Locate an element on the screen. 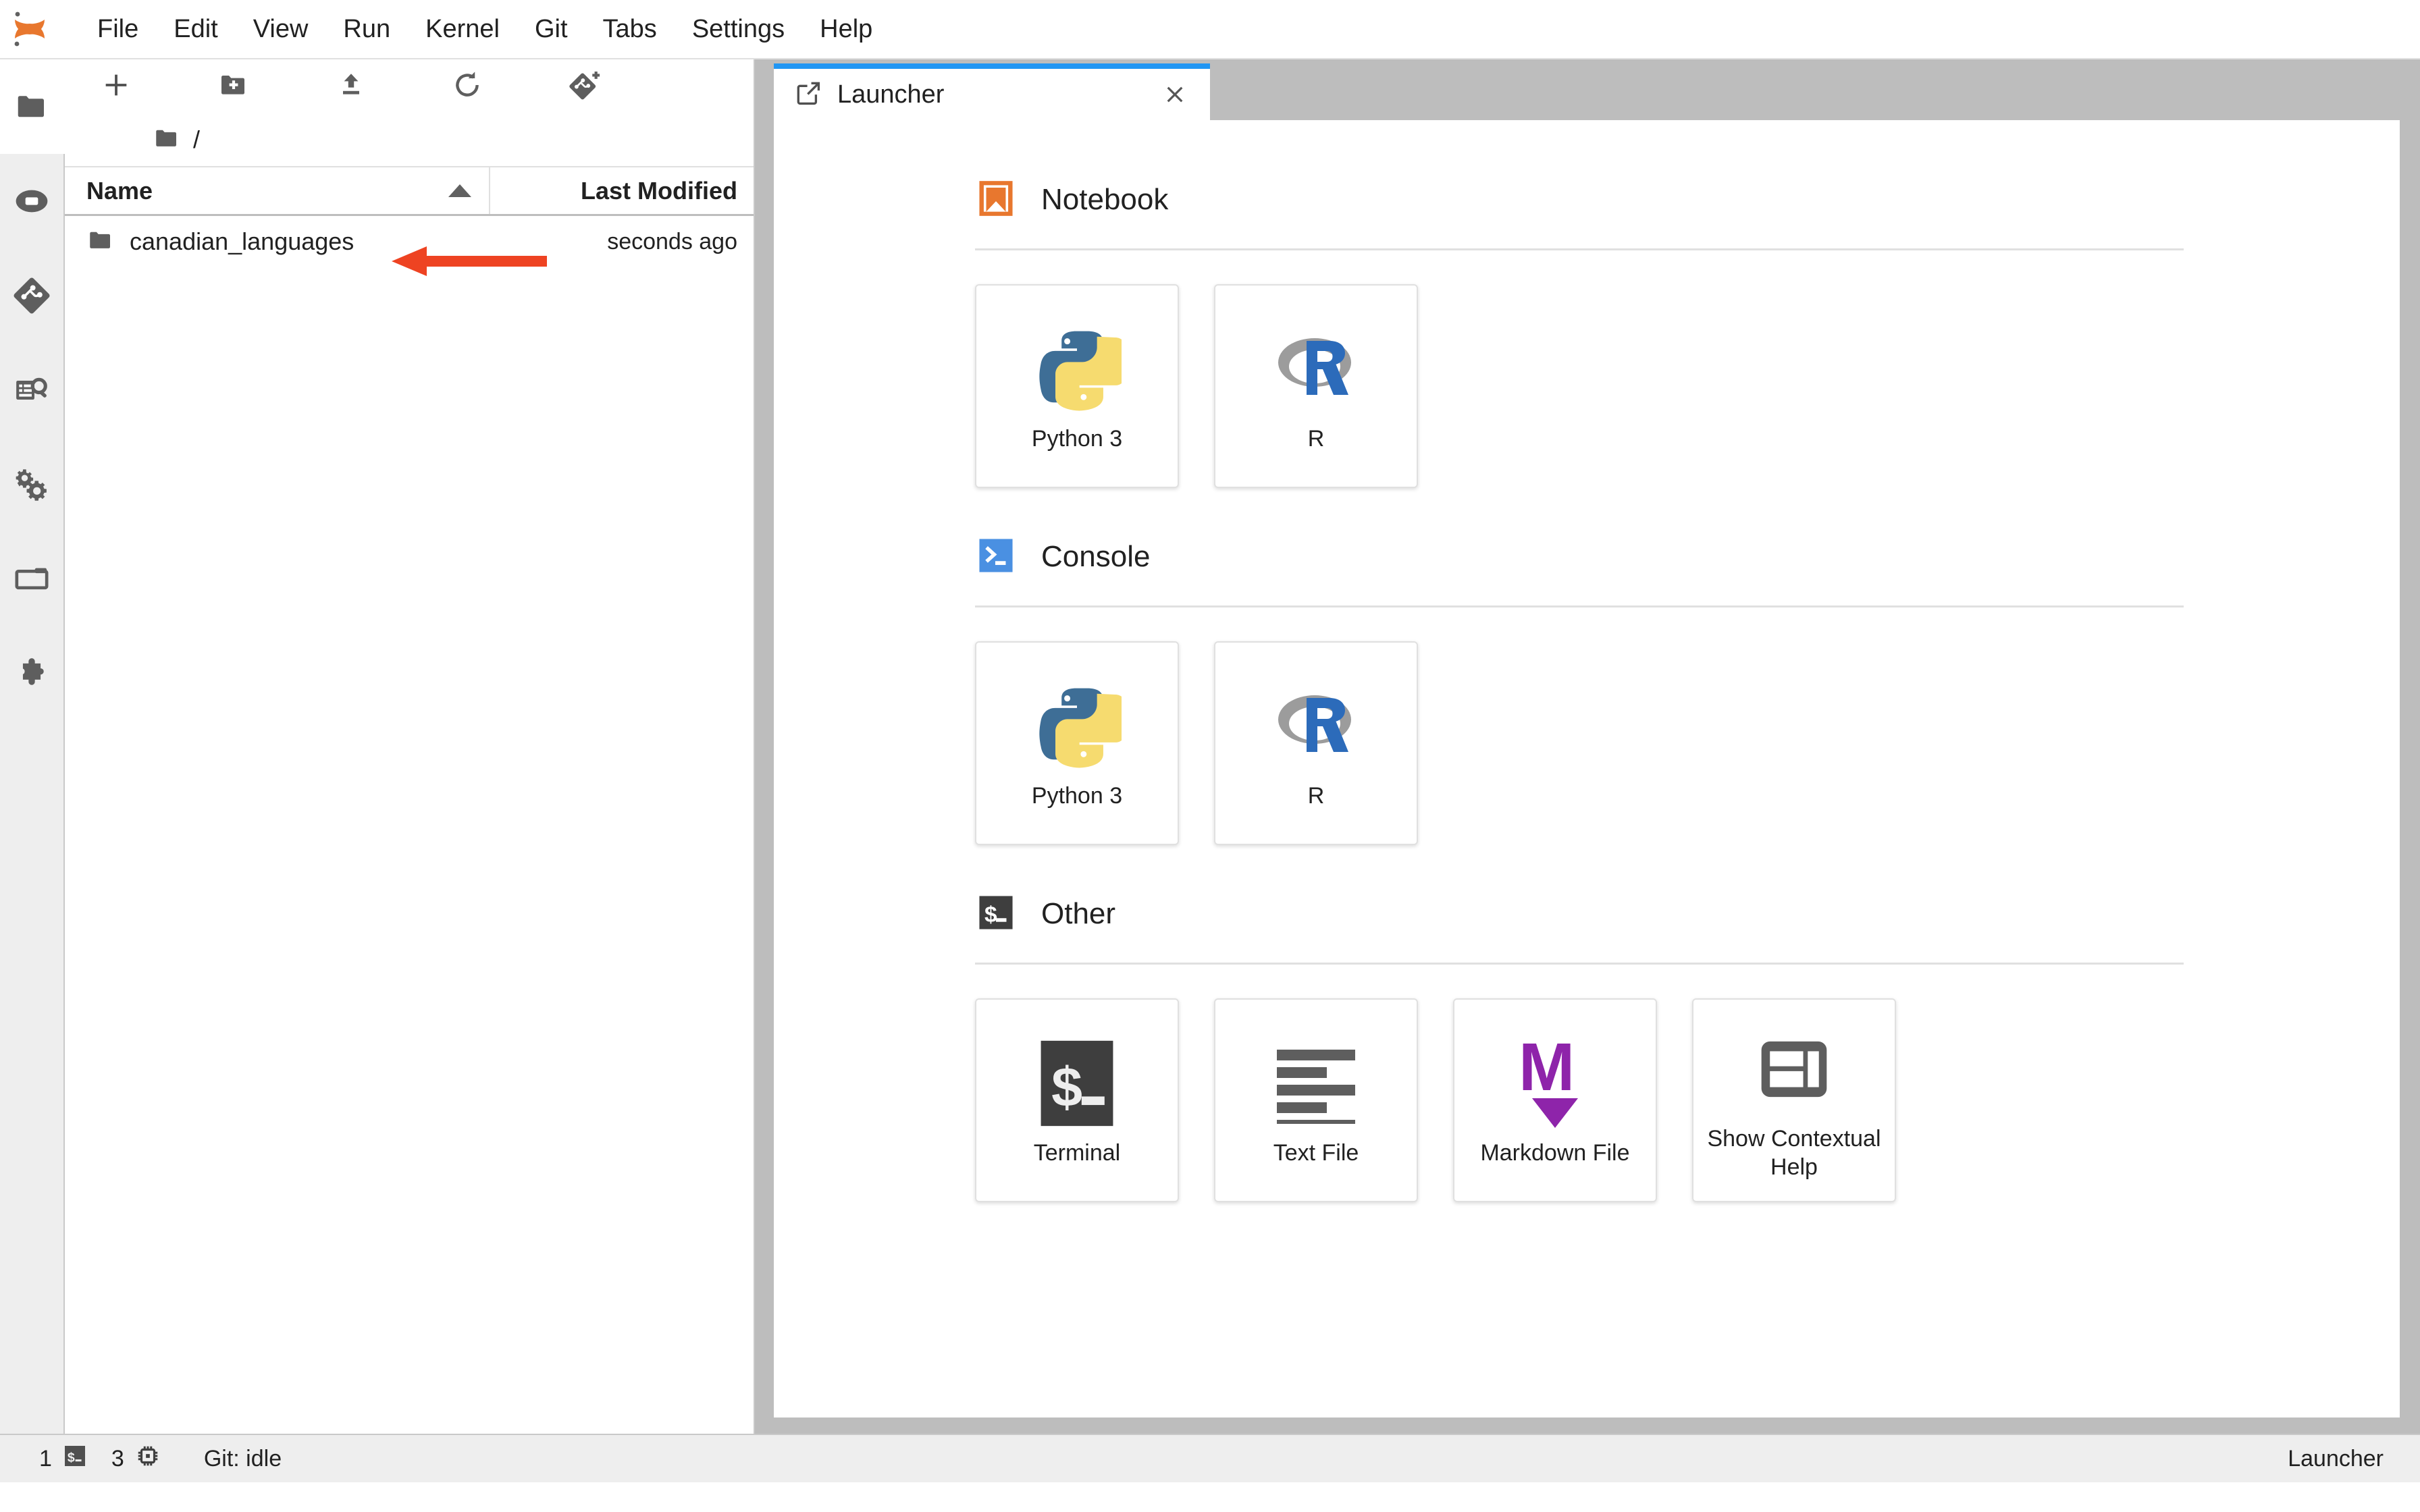  tab-launcher-label: Launcher is located at coordinates (891, 94).